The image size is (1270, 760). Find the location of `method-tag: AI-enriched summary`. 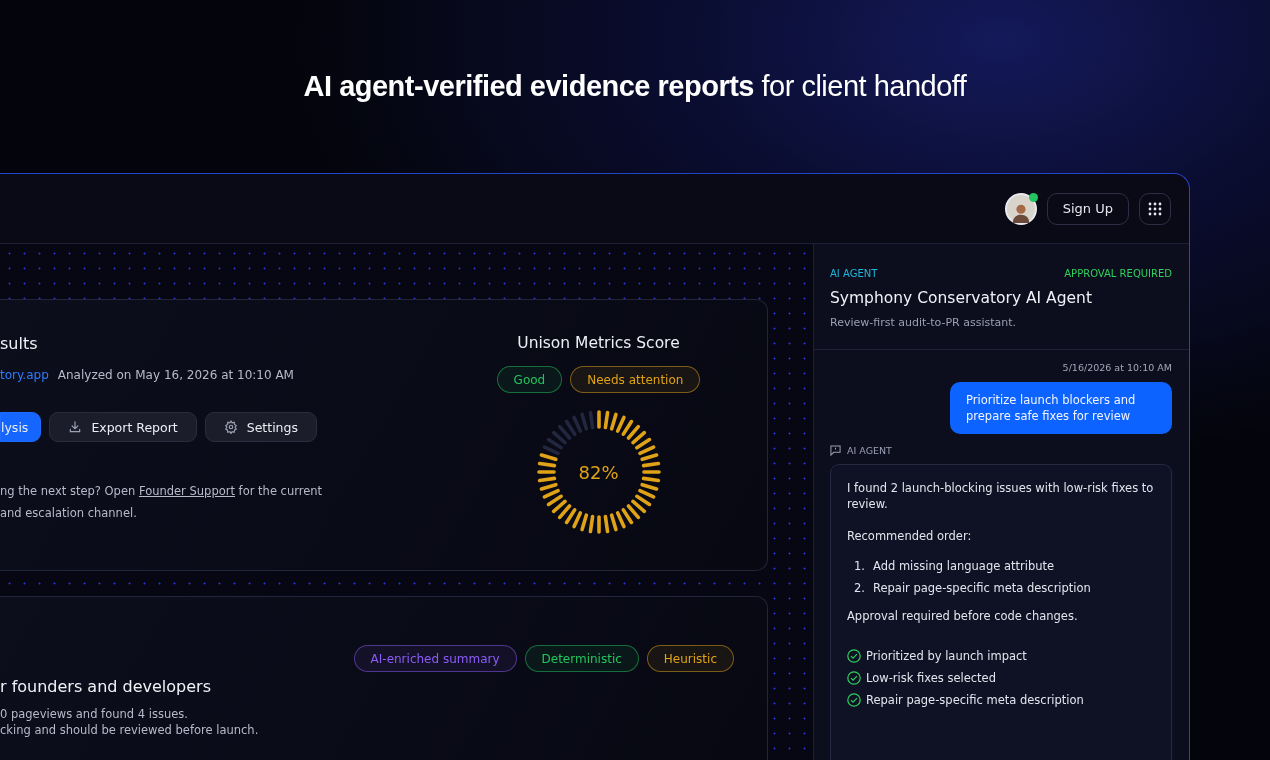

method-tag: AI-enriched summary is located at coordinates (435, 658).